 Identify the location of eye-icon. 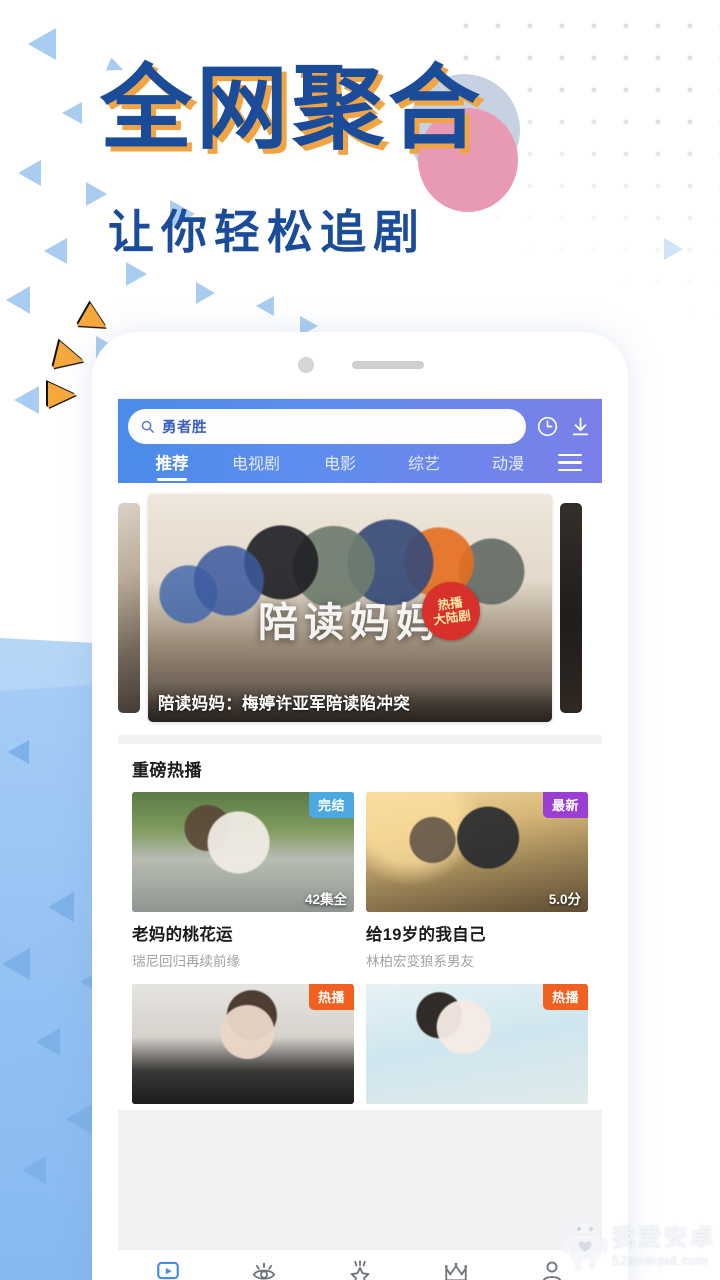
(264, 1271).